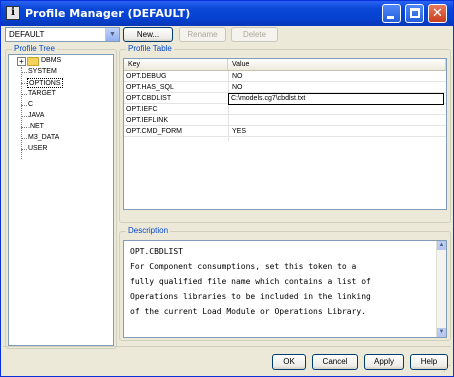 The height and width of the screenshot is (377, 454). Describe the element at coordinates (42, 94) in the screenshot. I see `tree-item-target: TARGET` at that location.